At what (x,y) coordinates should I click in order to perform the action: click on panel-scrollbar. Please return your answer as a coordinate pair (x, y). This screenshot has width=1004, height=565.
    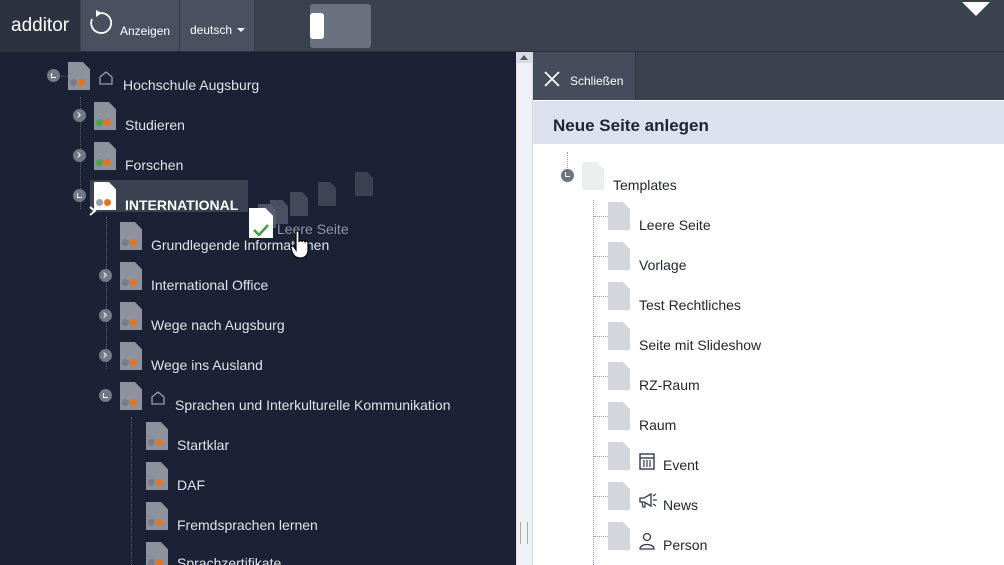
    Looking at the image, I should click on (524, 308).